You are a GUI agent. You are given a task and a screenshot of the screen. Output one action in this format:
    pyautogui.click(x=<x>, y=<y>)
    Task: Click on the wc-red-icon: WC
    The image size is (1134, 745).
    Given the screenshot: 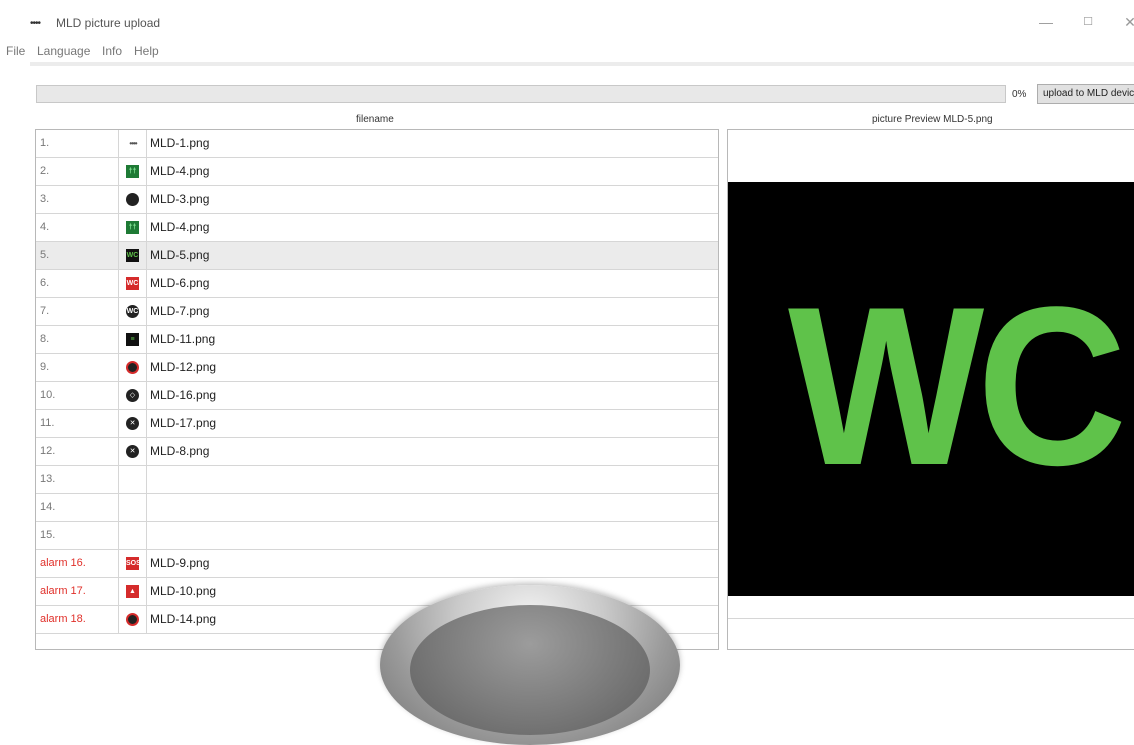 What is the action you would take?
    pyautogui.click(x=132, y=283)
    